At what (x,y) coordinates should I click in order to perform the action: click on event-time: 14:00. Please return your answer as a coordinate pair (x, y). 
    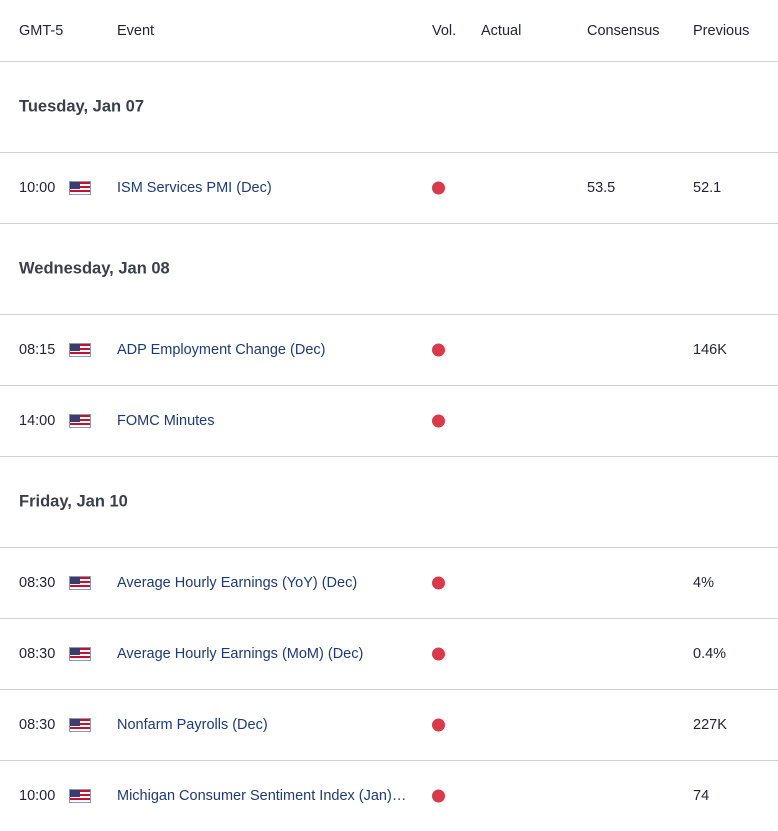
    Looking at the image, I should click on (37, 421).